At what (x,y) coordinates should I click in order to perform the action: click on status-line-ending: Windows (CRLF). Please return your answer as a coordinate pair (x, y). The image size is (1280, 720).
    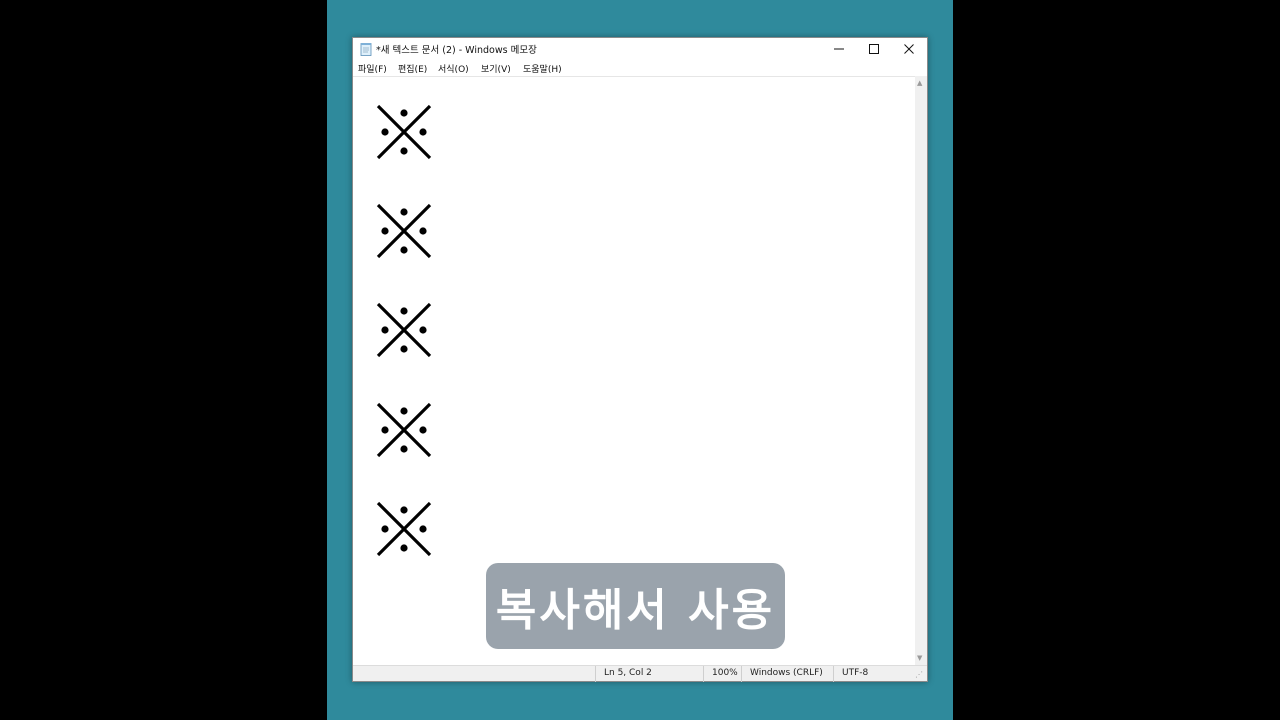
    Looking at the image, I should click on (787, 674).